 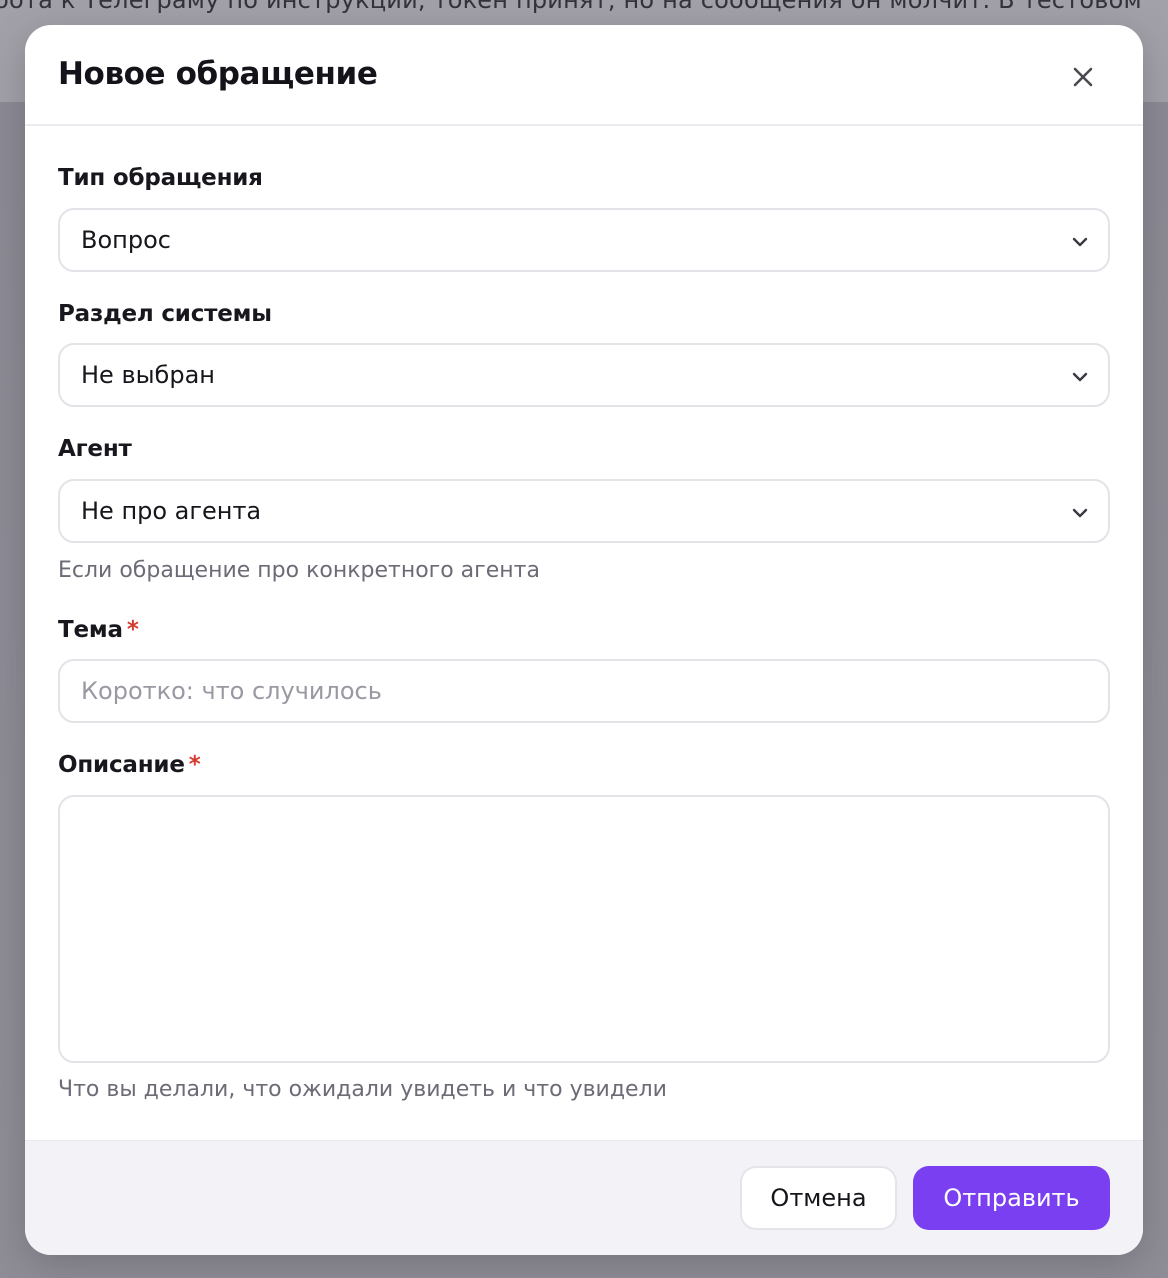 I want to click on agent-select: Не про агента, so click(x=584, y=511).